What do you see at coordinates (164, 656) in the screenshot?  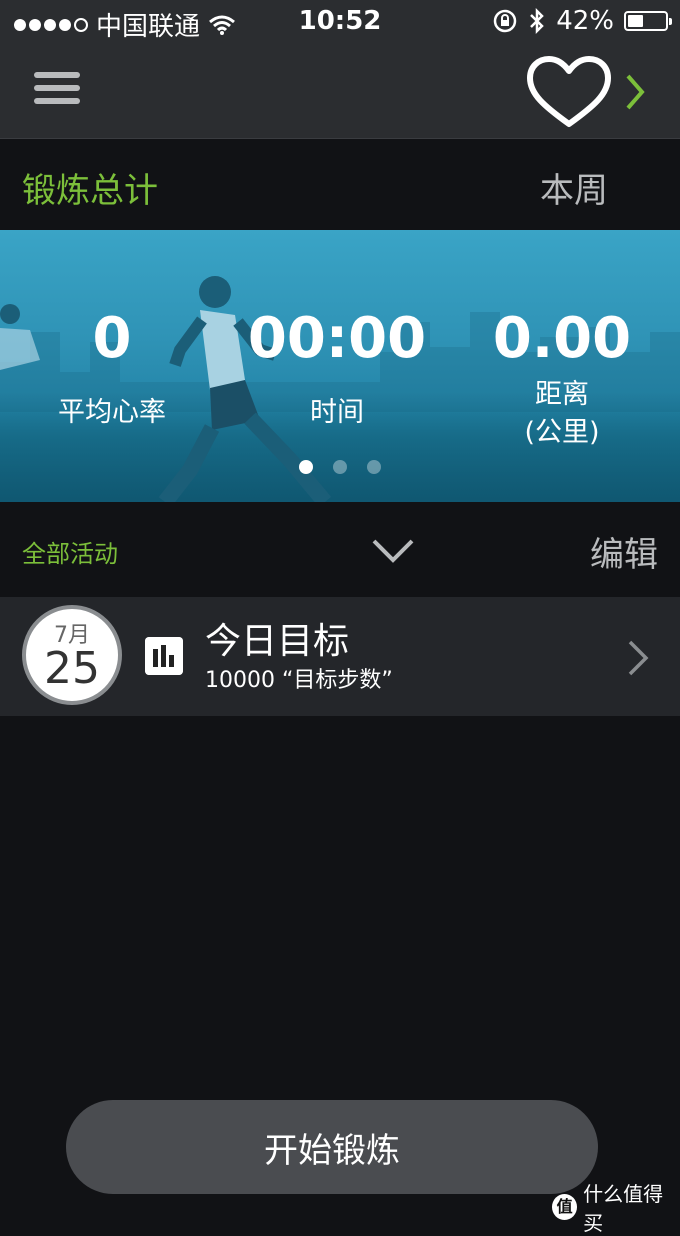 I see `bar-chart-icon` at bounding box center [164, 656].